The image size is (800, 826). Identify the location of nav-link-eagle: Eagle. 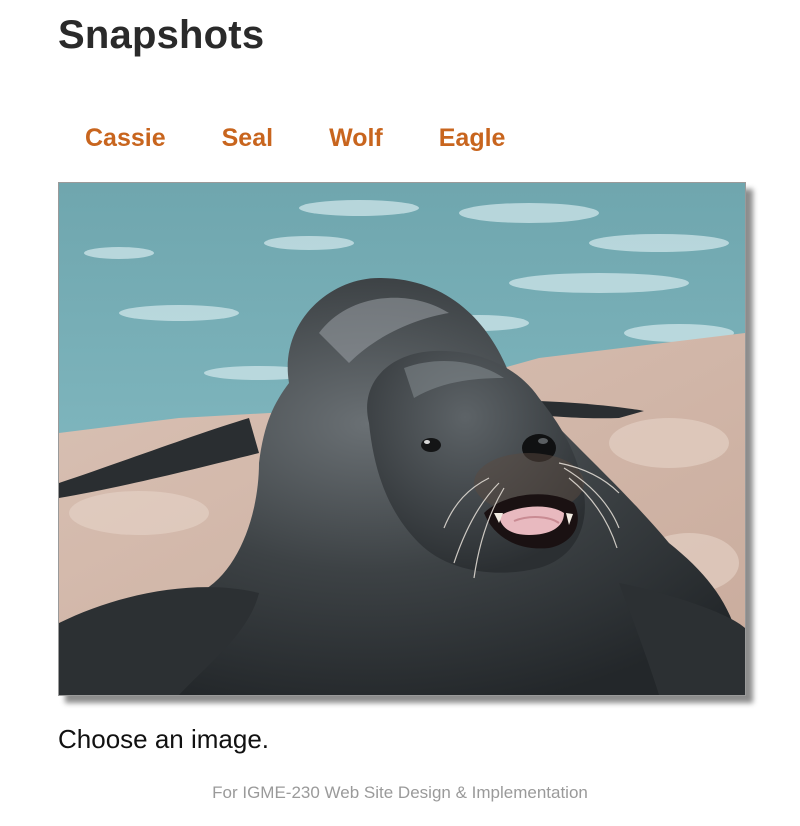
(472, 138).